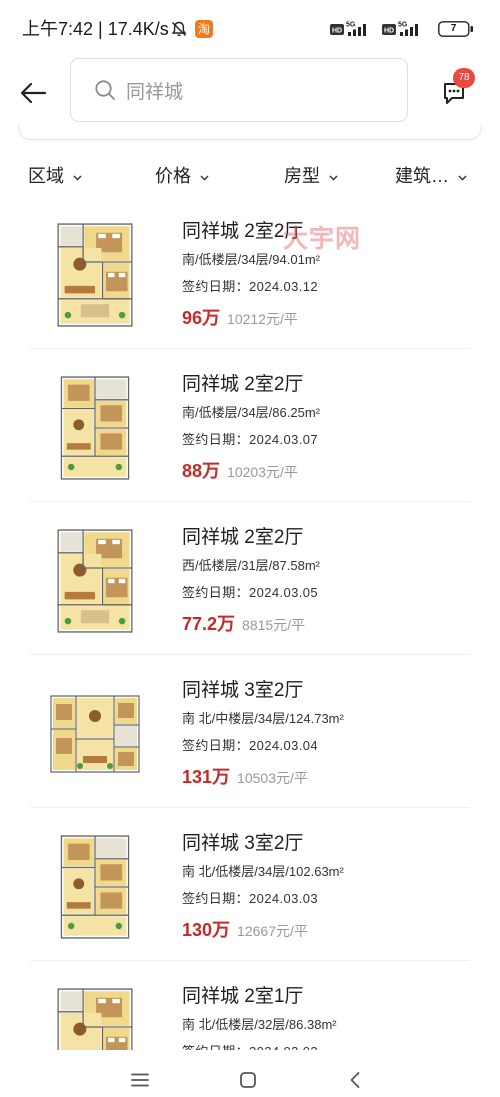 This screenshot has height=1097, width=500. I want to click on menu-icon, so click(140, 1080).